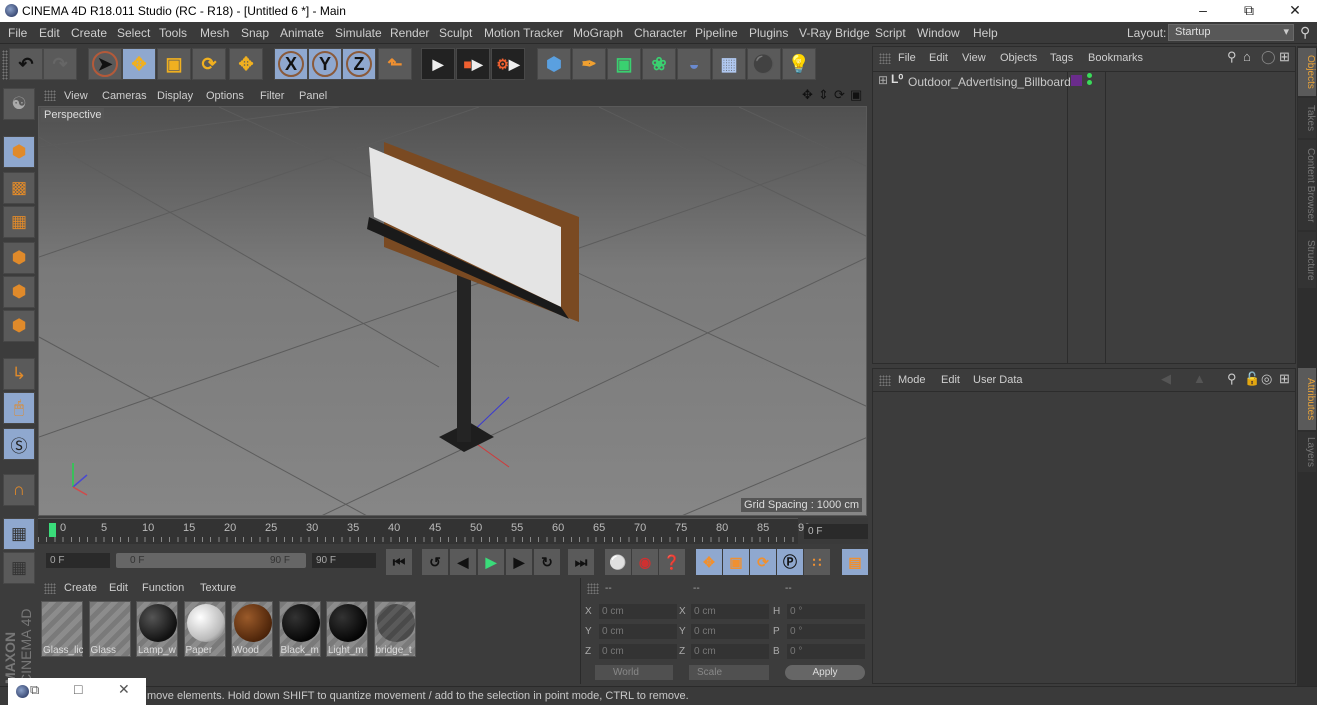  What do you see at coordinates (885, 380) in the screenshot?
I see `attributes-grip` at bounding box center [885, 380].